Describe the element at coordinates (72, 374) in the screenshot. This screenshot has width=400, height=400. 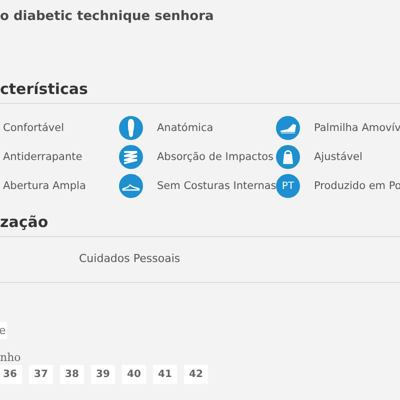
I see `size-option: 38` at that location.